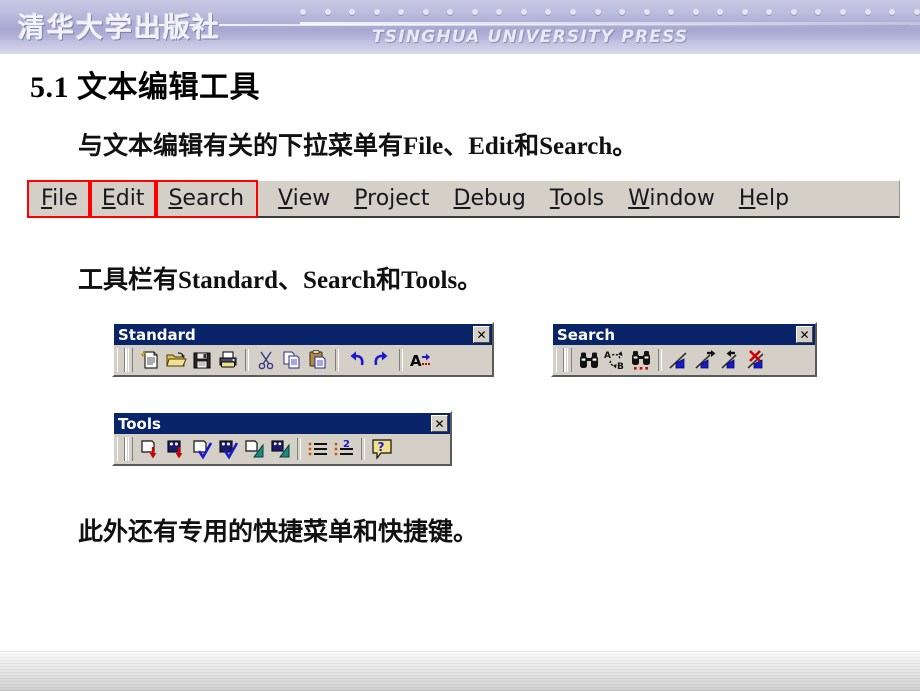  I want to click on build-file-icon, so click(254, 449).